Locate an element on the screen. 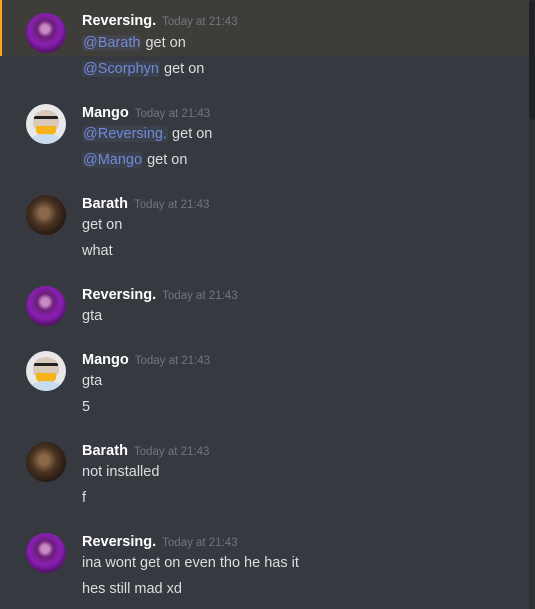 This screenshot has height=609, width=535. message-line: @Mango get on is located at coordinates (134, 160).